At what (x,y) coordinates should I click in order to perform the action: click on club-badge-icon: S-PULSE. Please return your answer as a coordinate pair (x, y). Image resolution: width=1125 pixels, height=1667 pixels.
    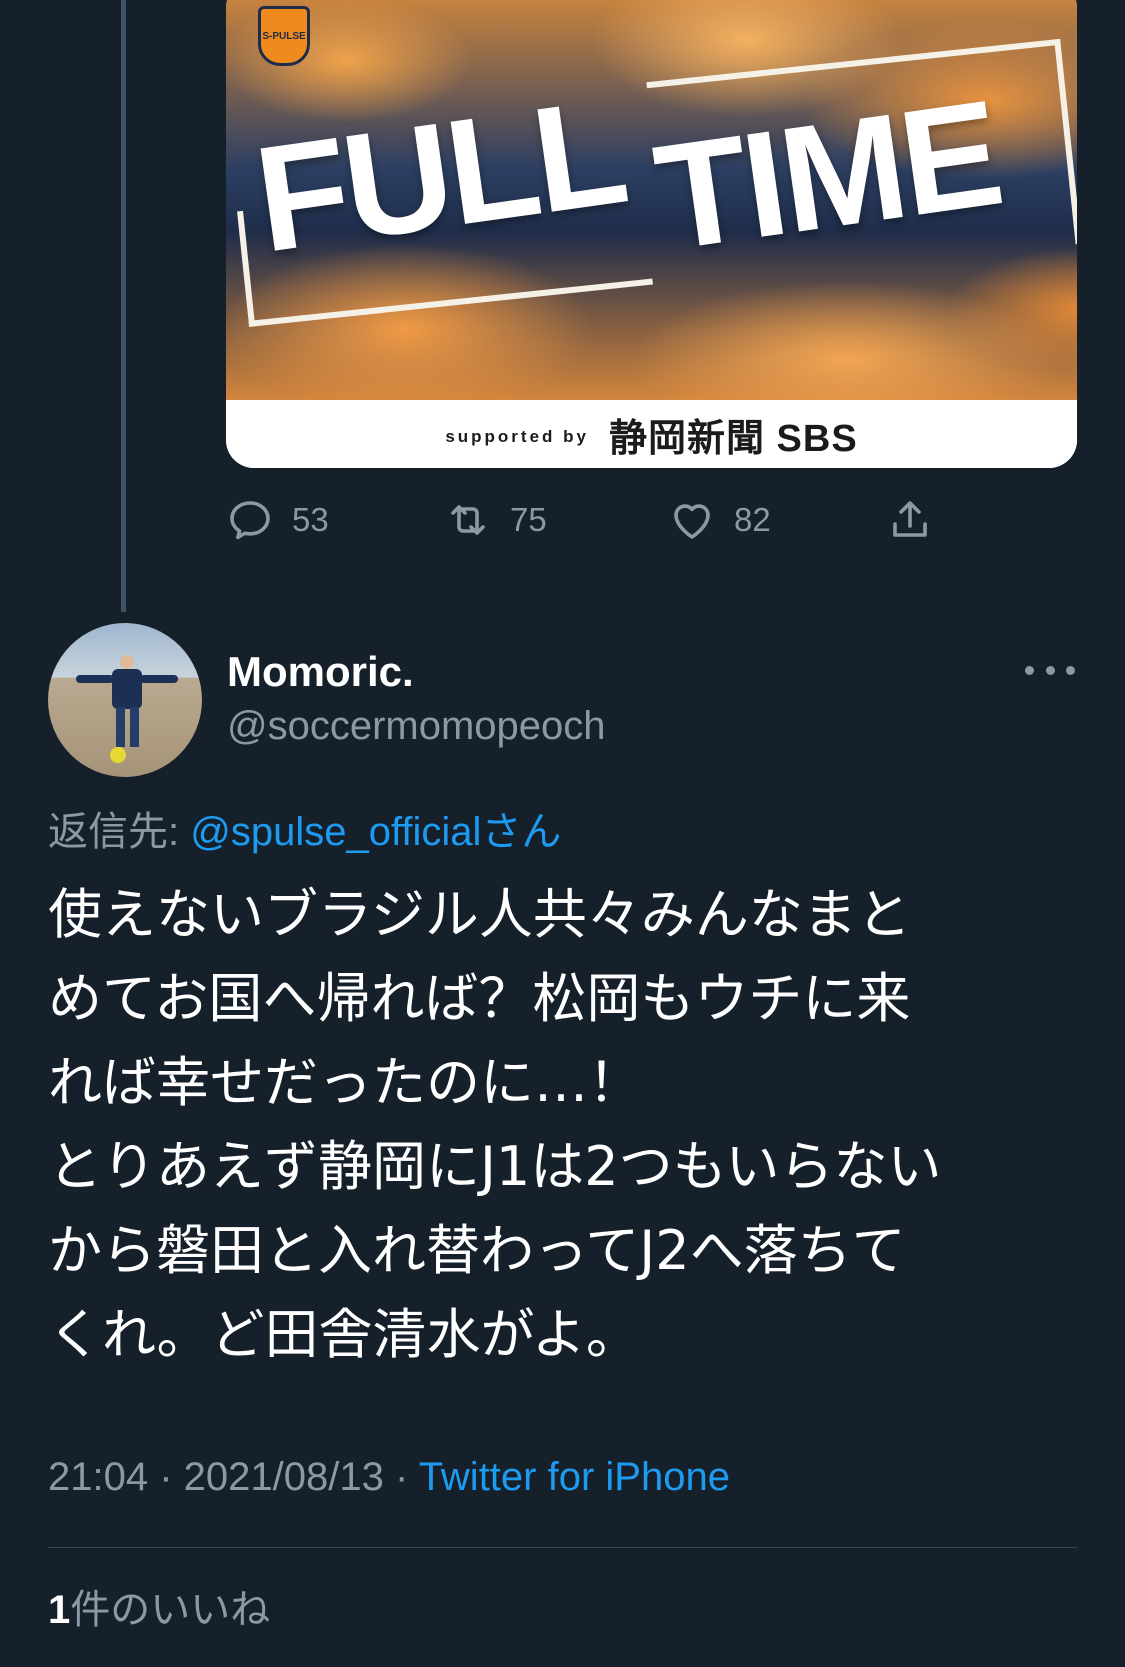
    Looking at the image, I should click on (284, 36).